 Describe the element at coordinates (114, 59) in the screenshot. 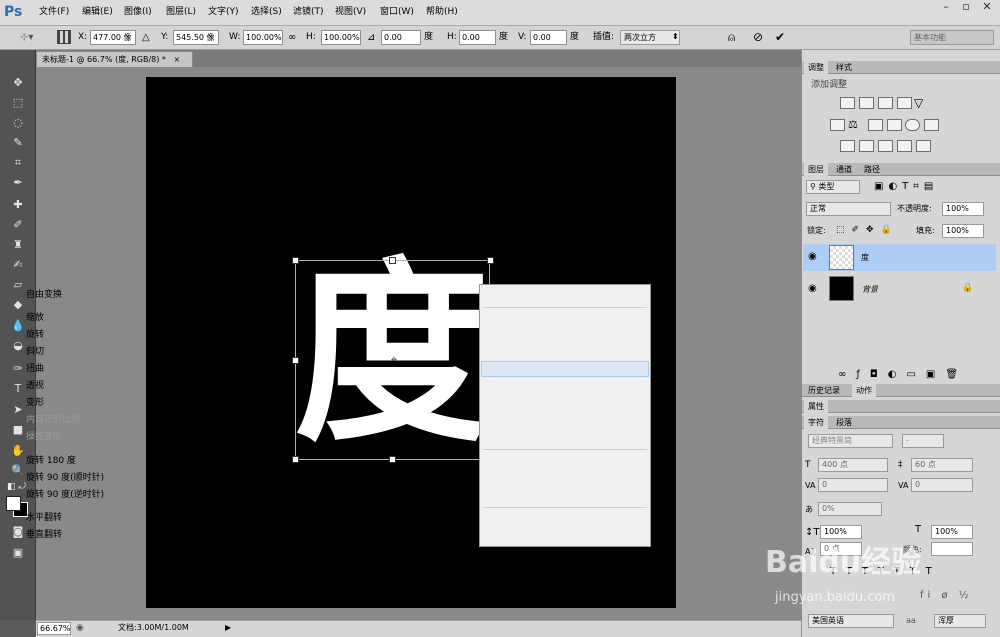

I see `document-tab: 未标题-1 @ 66.7% (度, RGB/8) * ×` at that location.